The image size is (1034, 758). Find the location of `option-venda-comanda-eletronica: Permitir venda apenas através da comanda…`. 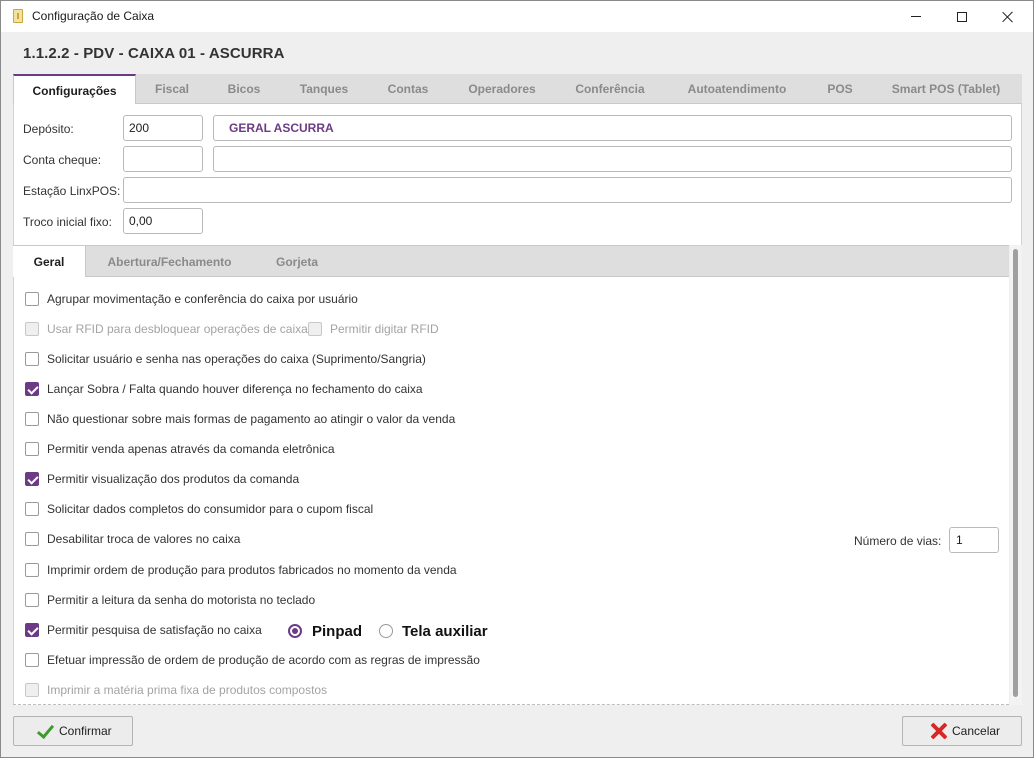

option-venda-comanda-eletronica: Permitir venda apenas através da comanda… is located at coordinates (180, 449).